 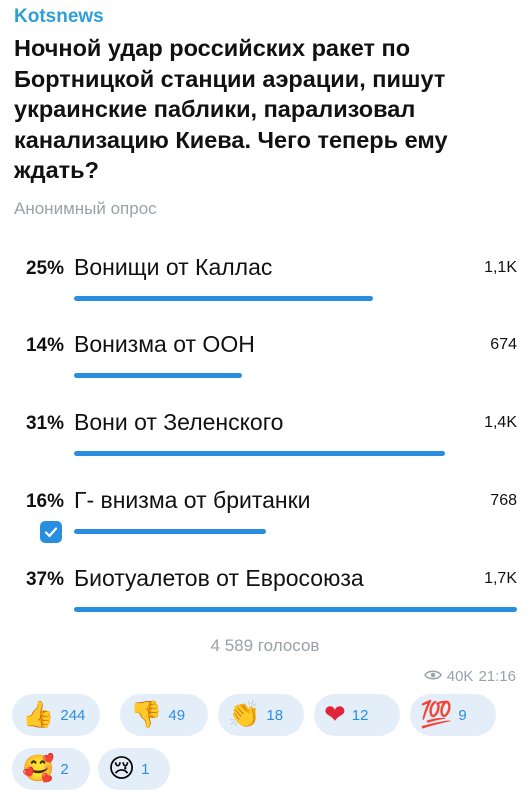 I want to click on option-percent: 25%, so click(x=44, y=268).